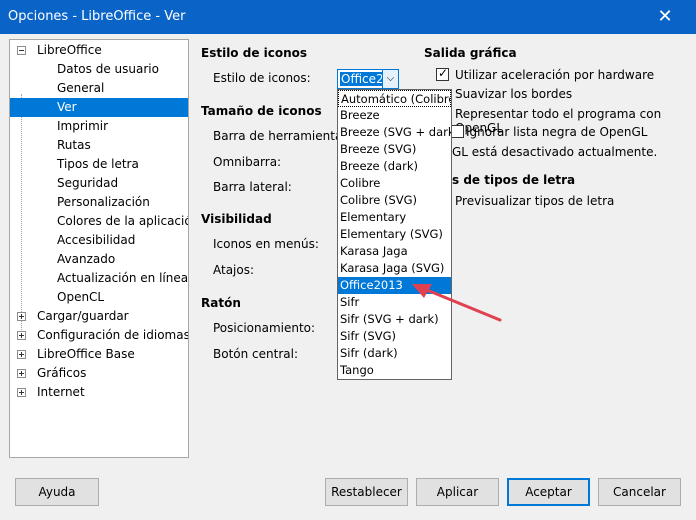  I want to click on dropdown-option: Karasa Jaga, so click(394, 251).